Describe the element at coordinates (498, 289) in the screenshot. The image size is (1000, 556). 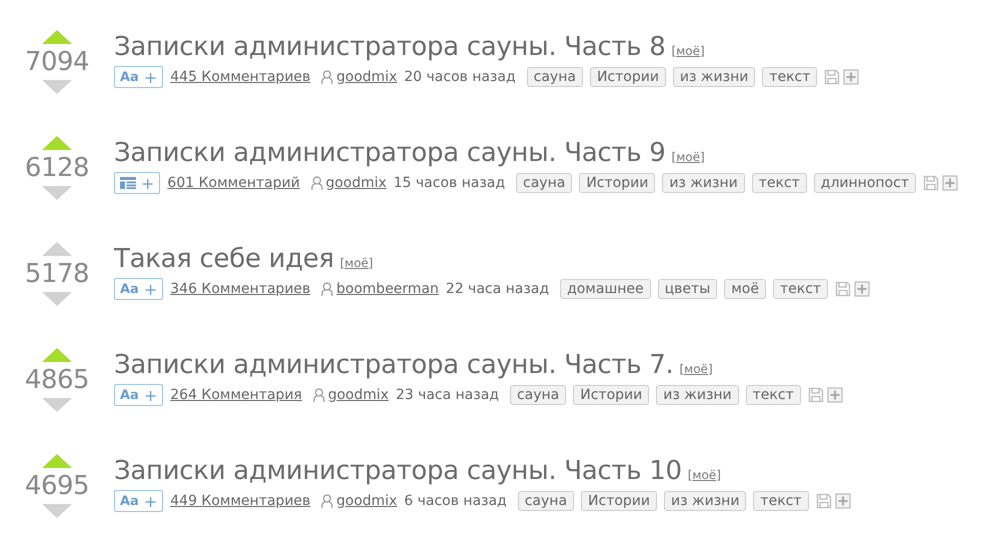
I see `post-time: 22 часа назад` at that location.